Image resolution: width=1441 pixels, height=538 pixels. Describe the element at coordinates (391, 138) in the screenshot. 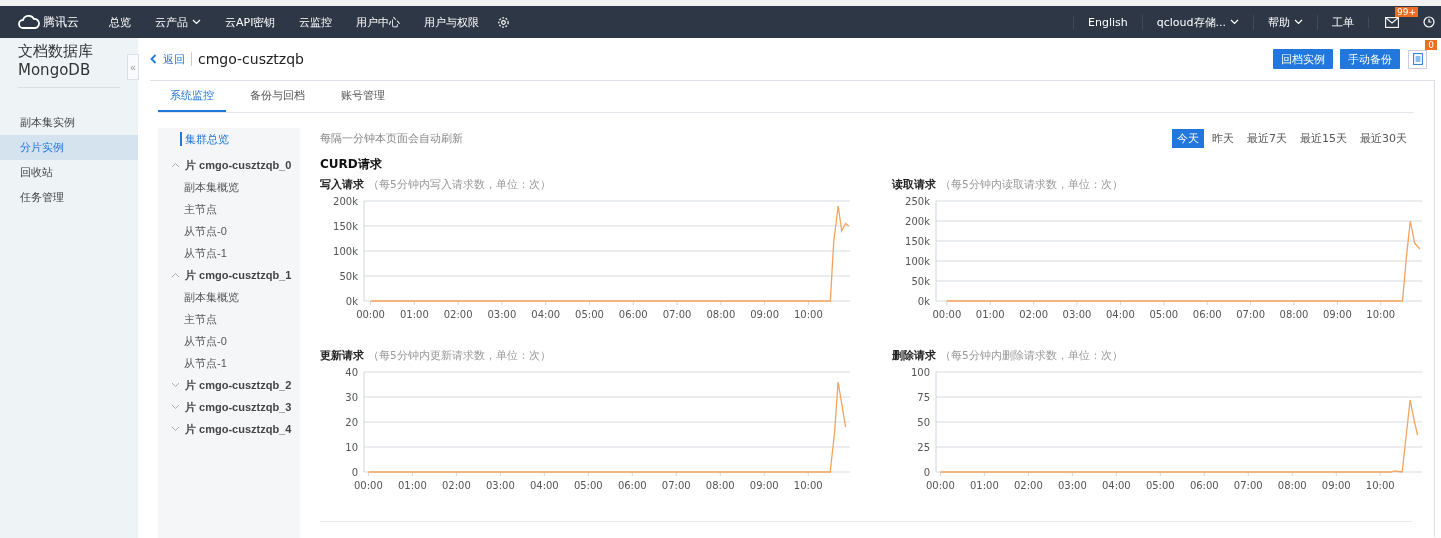

I see `refresh-note: 每隔一分钟本页面会自动刷新` at that location.